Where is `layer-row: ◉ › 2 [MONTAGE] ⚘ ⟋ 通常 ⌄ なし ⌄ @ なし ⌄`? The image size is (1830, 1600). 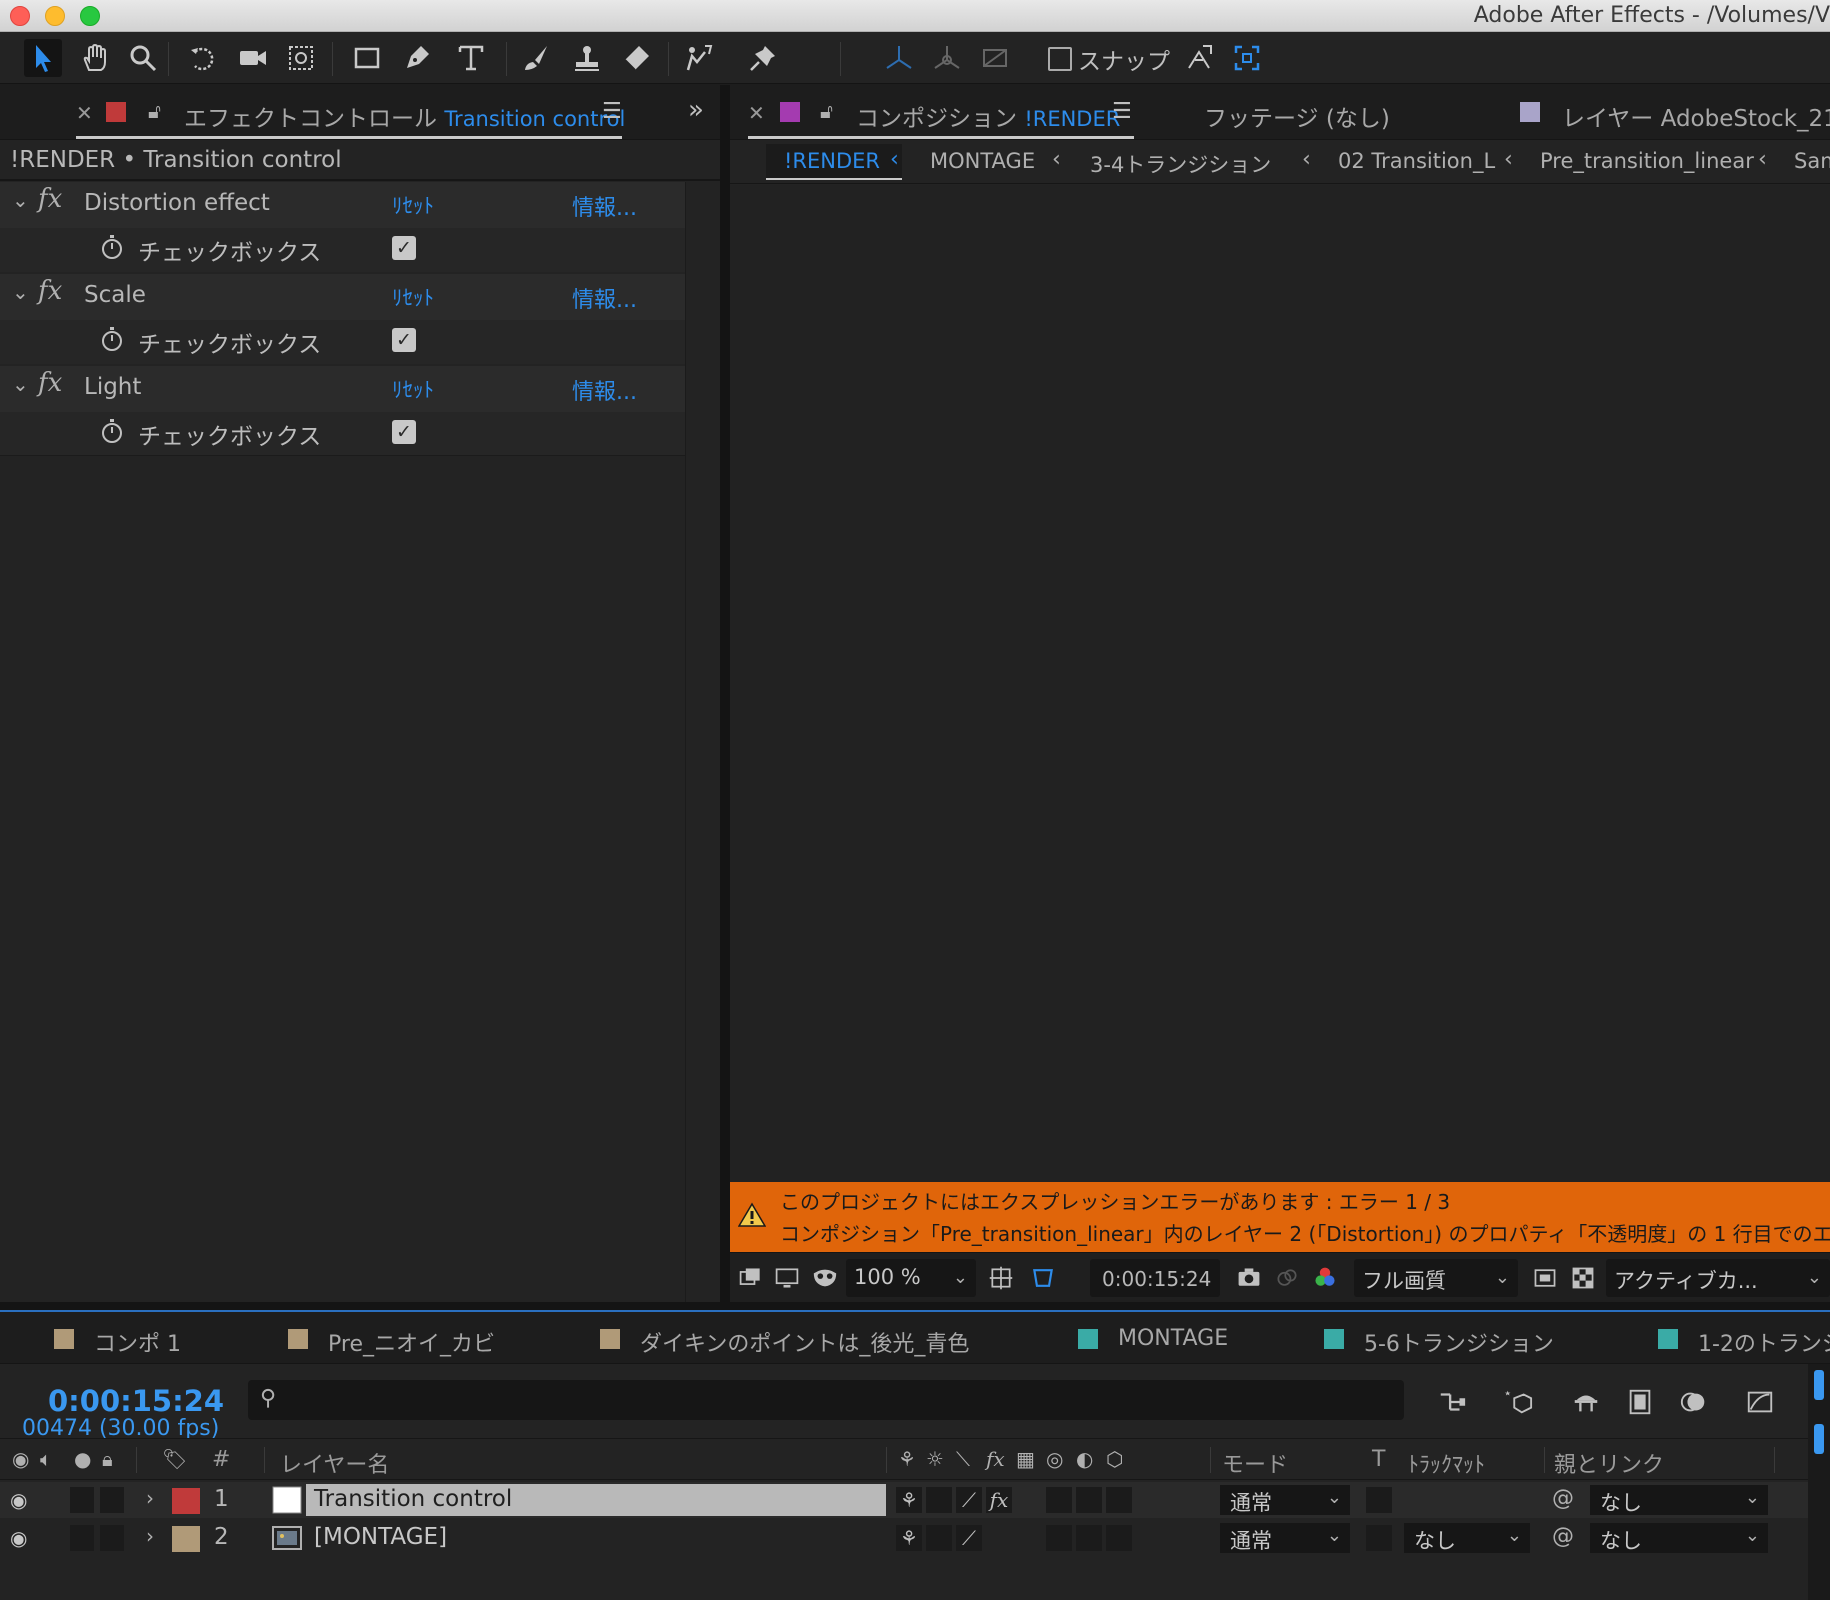 layer-row: ◉ › 2 [MONTAGE] ⚘ ⟋ 通常 ⌄ なし ⌄ @ なし ⌄ is located at coordinates (915, 1538).